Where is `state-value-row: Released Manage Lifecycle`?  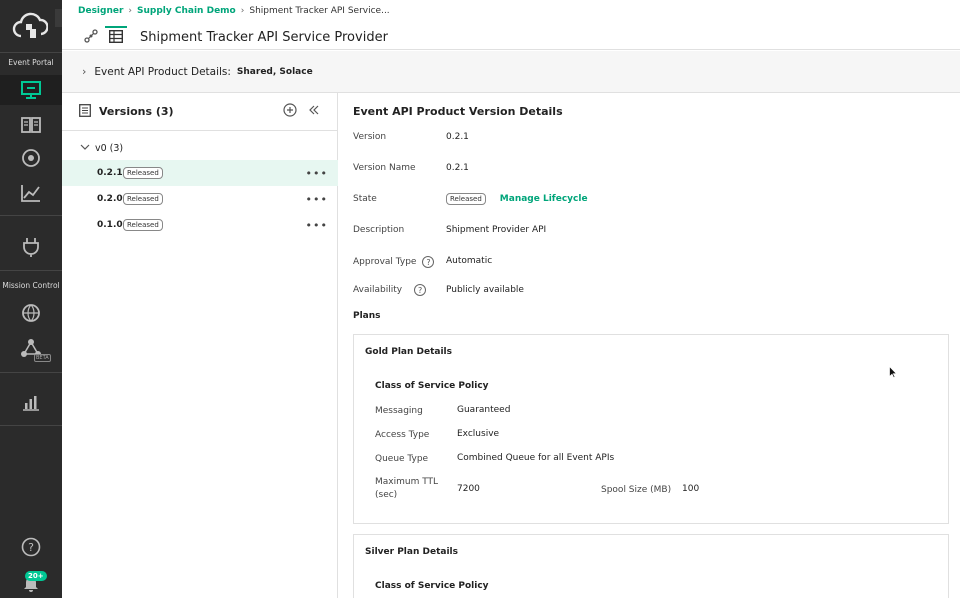 state-value-row: Released Manage Lifecycle is located at coordinates (517, 199).